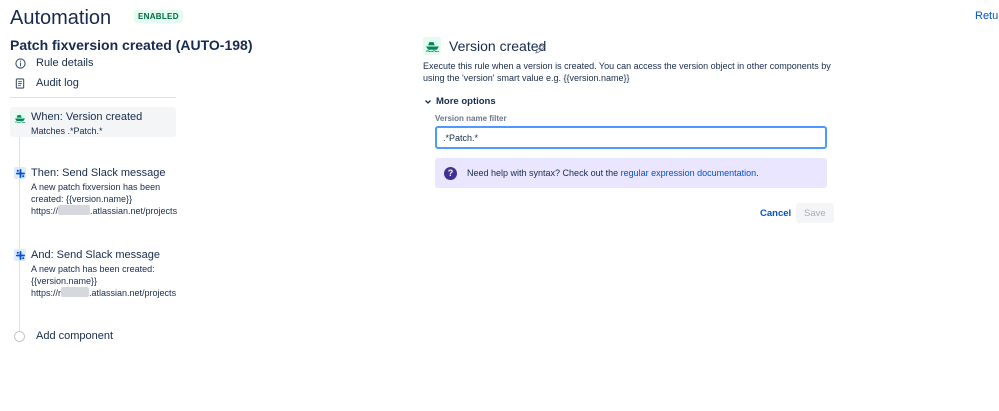 This screenshot has width=999, height=411. I want to click on rule-name: Patch fixversion created (AUTO-198), so click(131, 45).